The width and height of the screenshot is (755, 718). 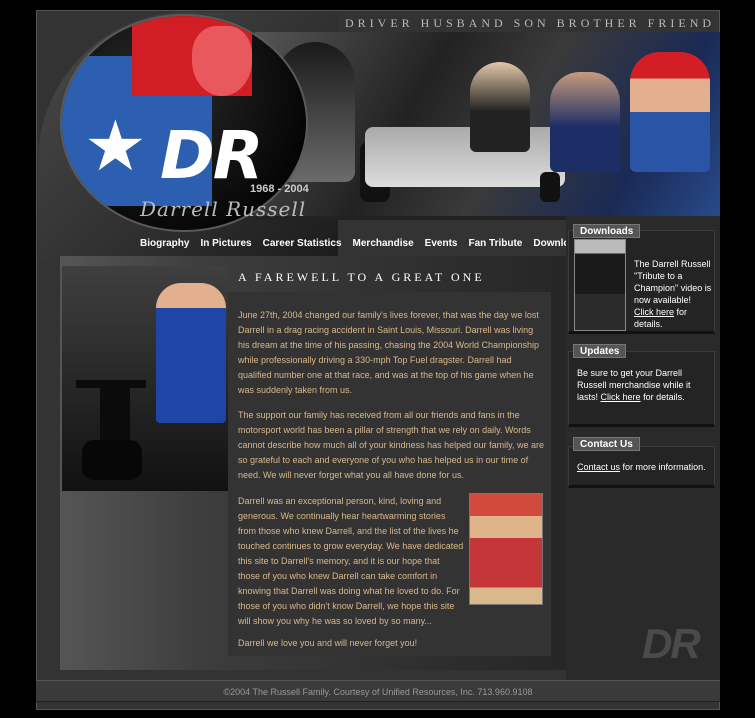 I want to click on contact-us-link: Contact us, so click(x=598, y=467).